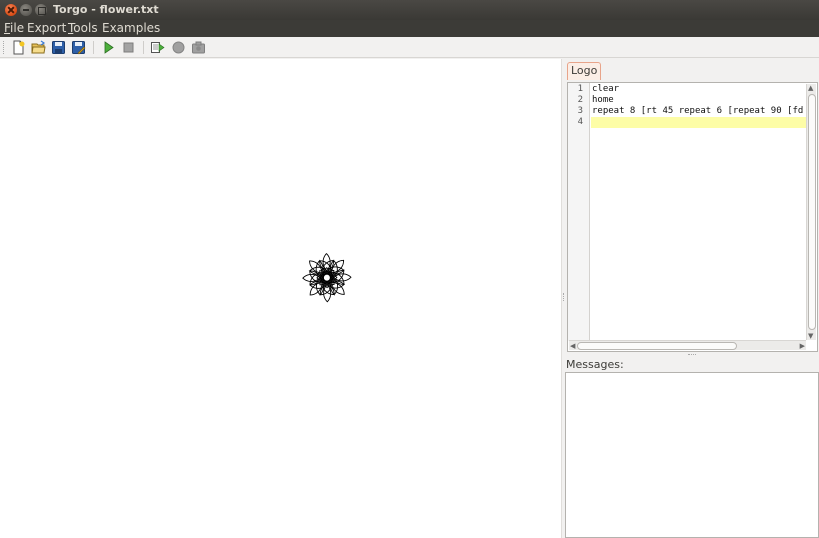  Describe the element at coordinates (131, 28) in the screenshot. I see `menu-examples: Examples` at that location.